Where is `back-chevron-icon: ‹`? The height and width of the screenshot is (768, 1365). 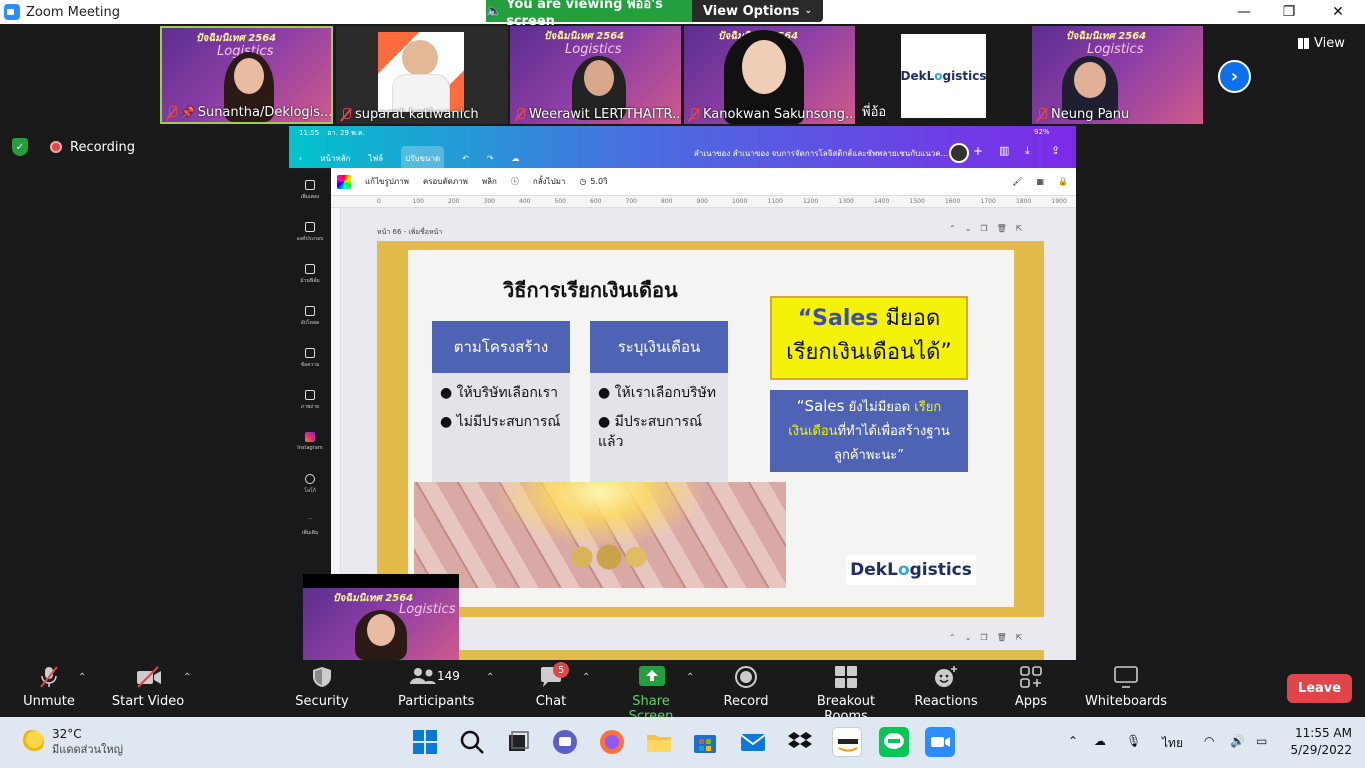
back-chevron-icon: ‹ is located at coordinates (300, 158).